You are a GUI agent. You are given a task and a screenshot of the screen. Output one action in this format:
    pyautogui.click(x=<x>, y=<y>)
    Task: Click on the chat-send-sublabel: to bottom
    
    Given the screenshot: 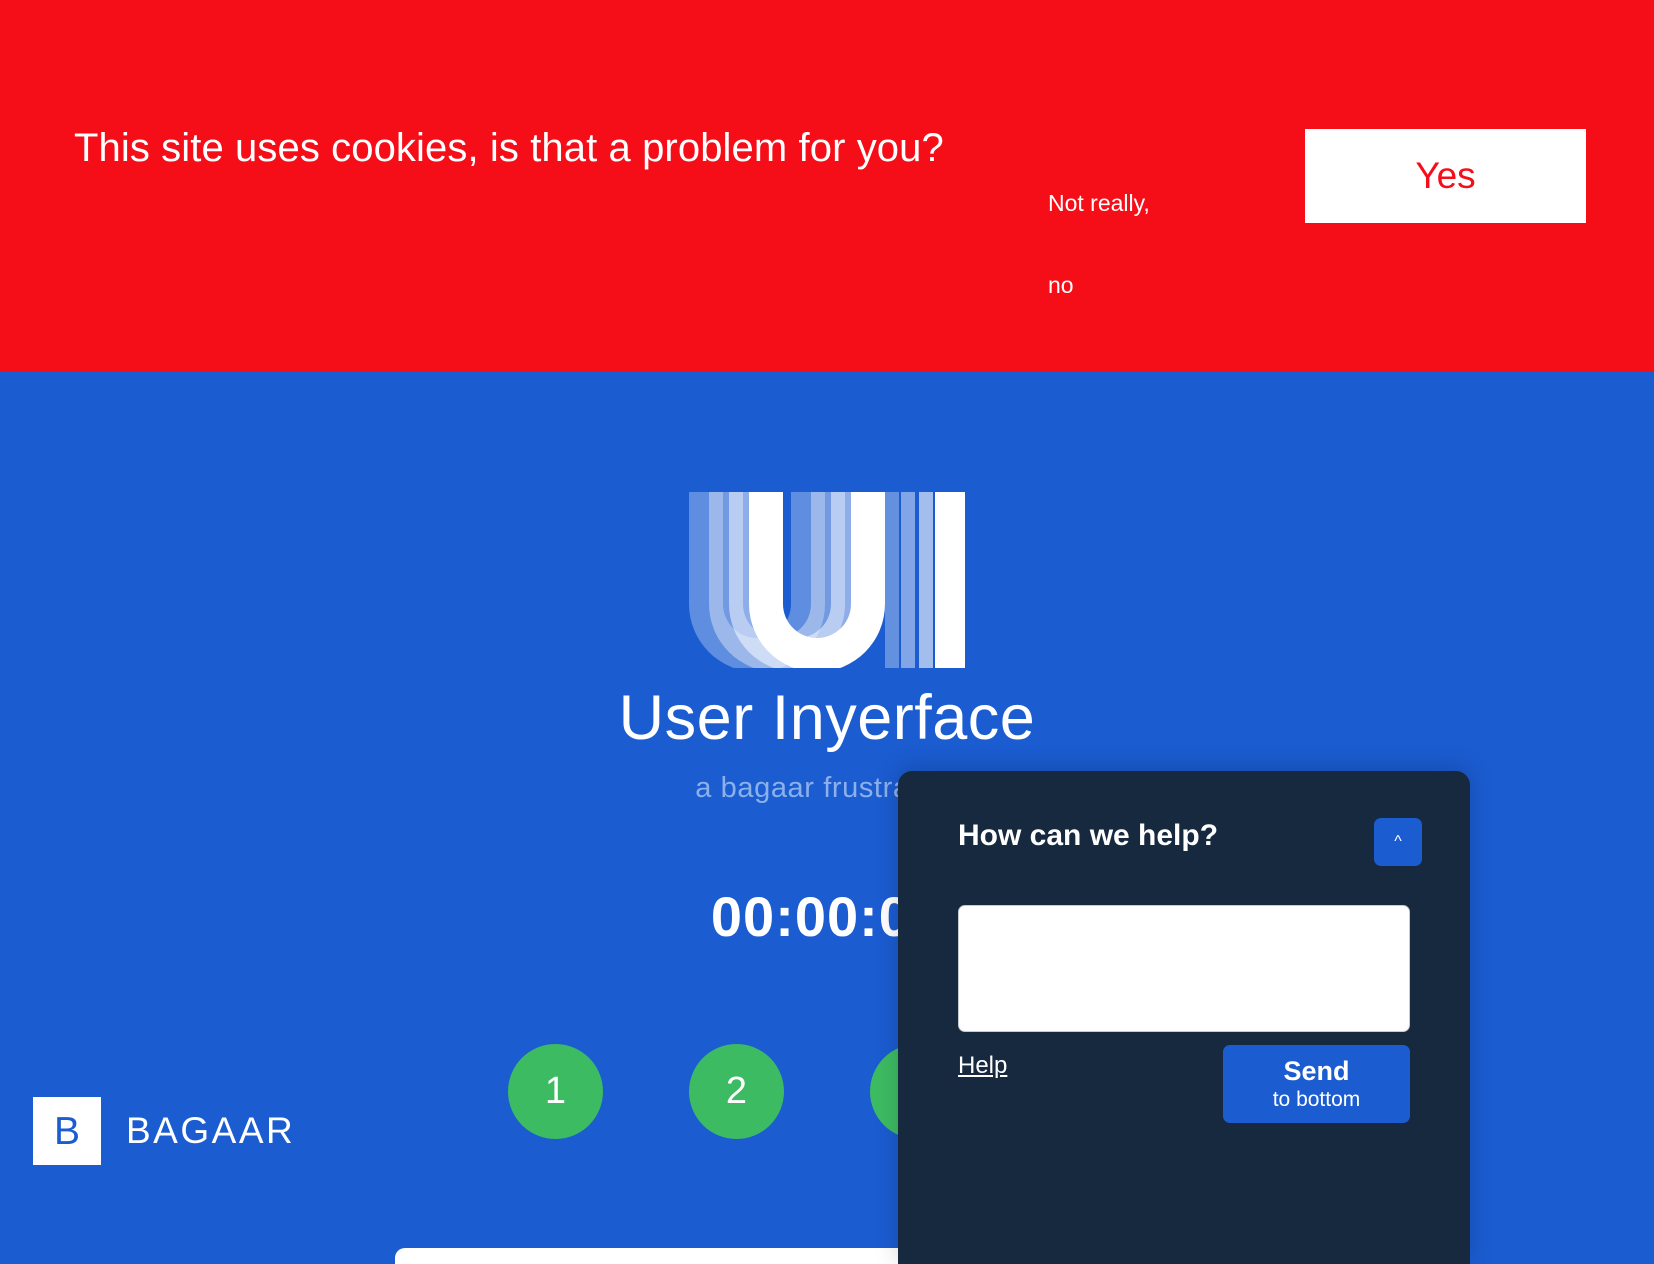 What is the action you would take?
    pyautogui.click(x=1316, y=1100)
    